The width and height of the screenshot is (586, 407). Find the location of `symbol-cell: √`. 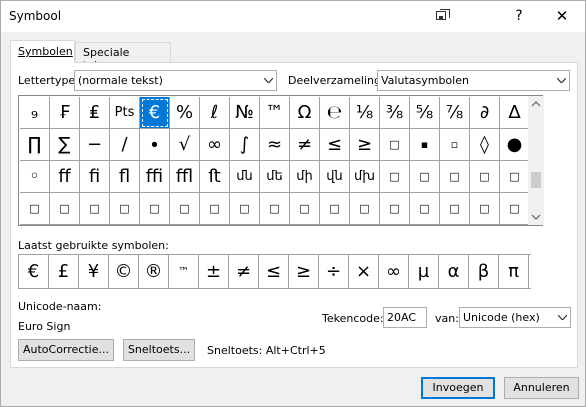

symbol-cell: √ is located at coordinates (185, 145).